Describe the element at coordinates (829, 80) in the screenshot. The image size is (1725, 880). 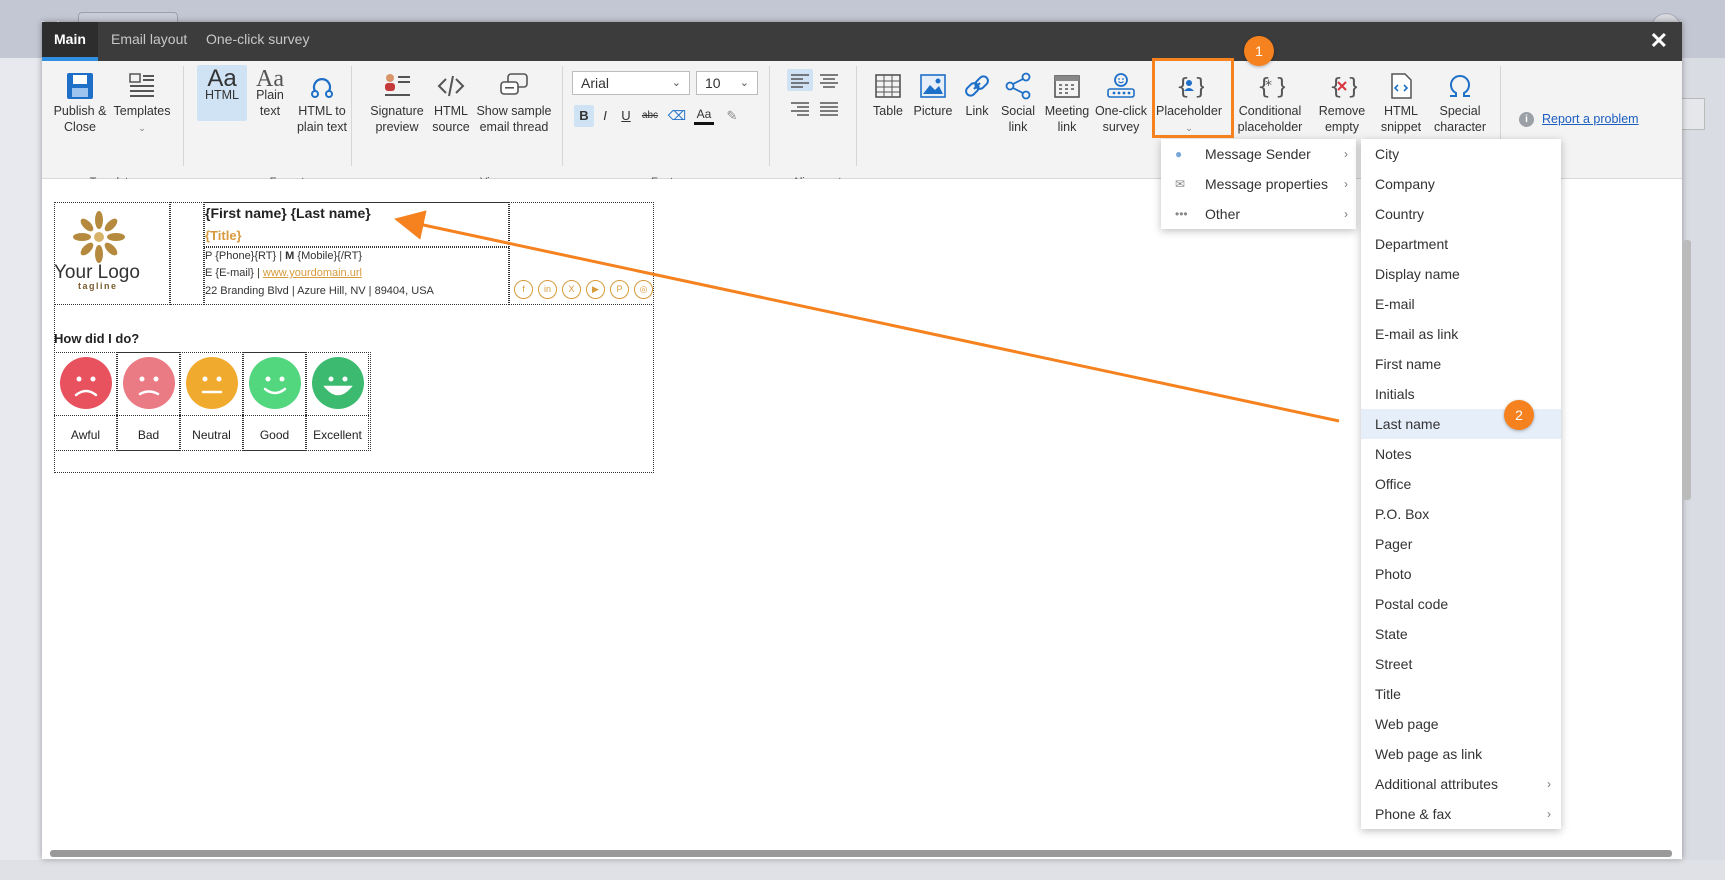
I see `align-center-button` at that location.